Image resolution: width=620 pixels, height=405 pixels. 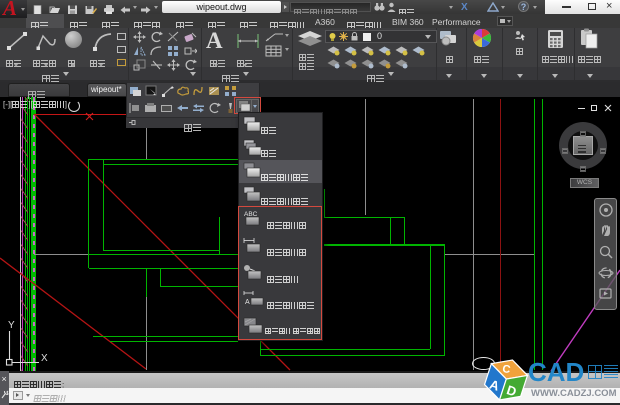 What do you see at coordinates (11, 325) in the screenshot?
I see `svg-text: Y` at bounding box center [11, 325].